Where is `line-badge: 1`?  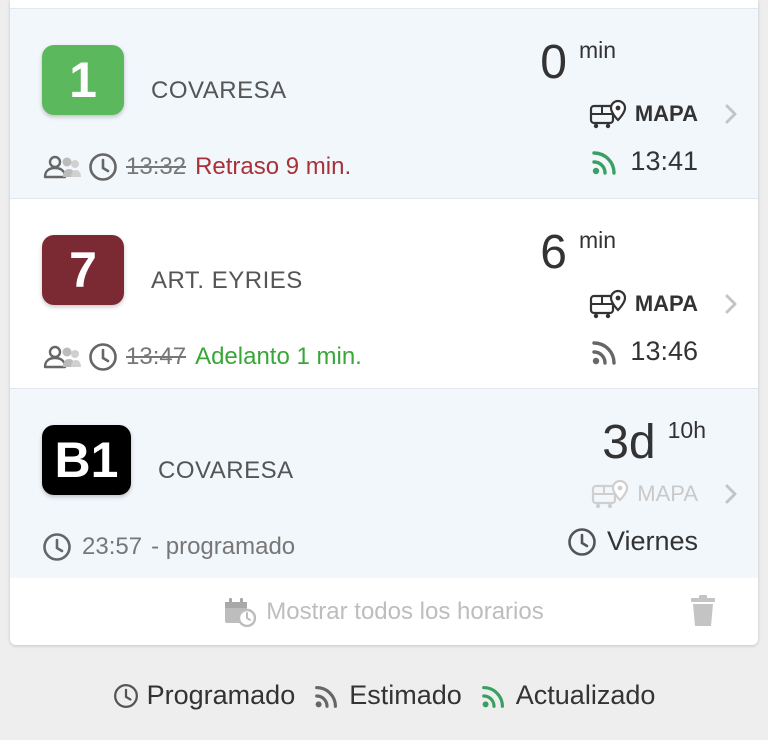
line-badge: 1 is located at coordinates (83, 80).